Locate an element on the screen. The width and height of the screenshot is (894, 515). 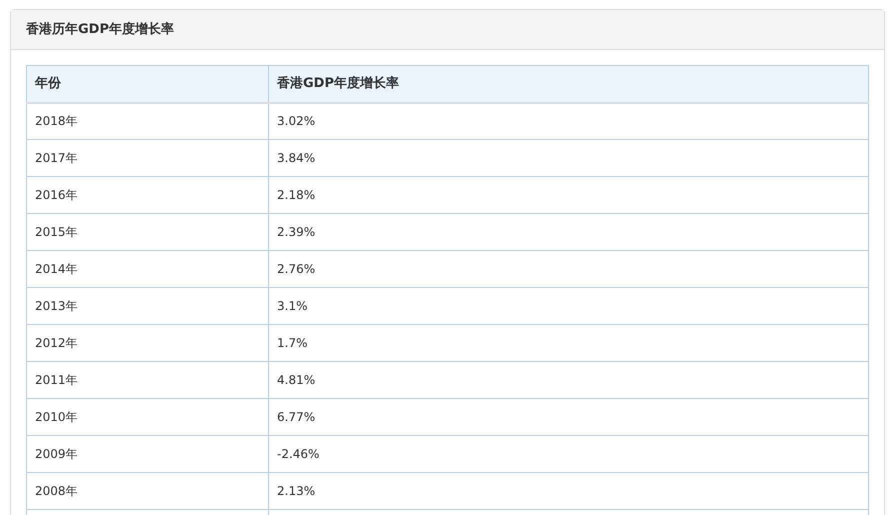
table-cell: 4.81% is located at coordinates (568, 380).